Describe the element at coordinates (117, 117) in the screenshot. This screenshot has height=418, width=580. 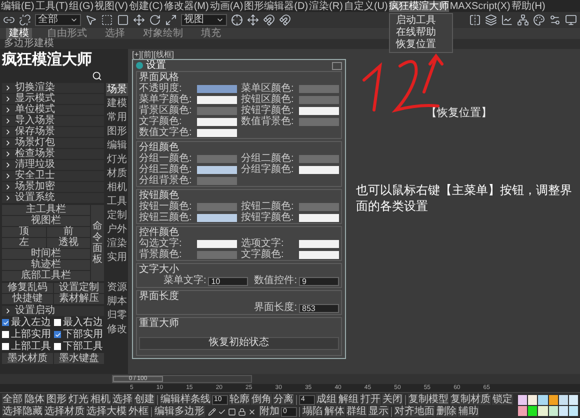
I see `side-tab: 常用` at that location.